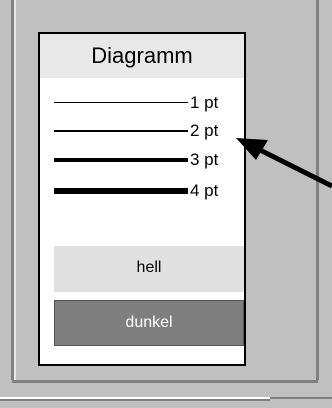  Describe the element at coordinates (165, 381) in the screenshot. I see `pane-bottom-border` at that location.